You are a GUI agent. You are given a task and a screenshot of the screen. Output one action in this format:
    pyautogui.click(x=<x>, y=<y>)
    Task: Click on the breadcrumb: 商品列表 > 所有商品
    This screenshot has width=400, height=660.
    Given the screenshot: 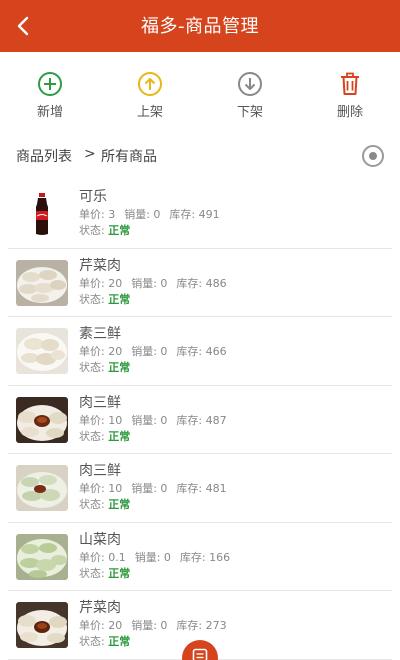 What is the action you would take?
    pyautogui.click(x=200, y=155)
    